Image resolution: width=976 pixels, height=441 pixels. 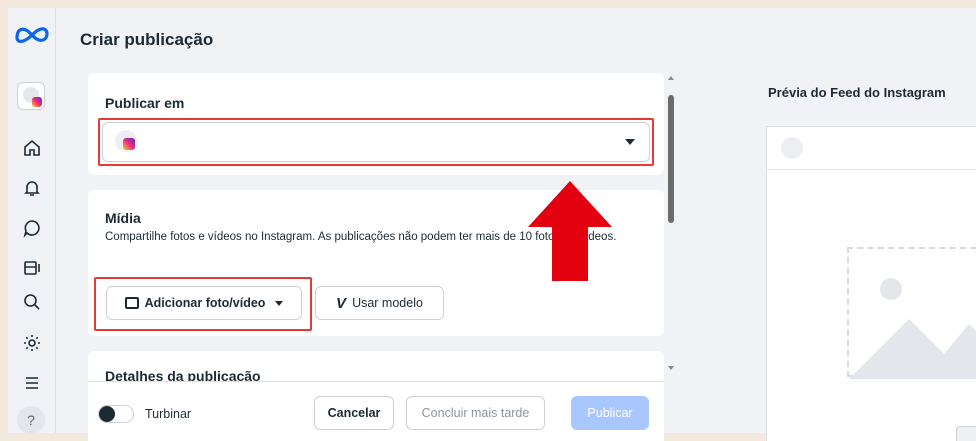 I want to click on help-button: ?, so click(x=31, y=420).